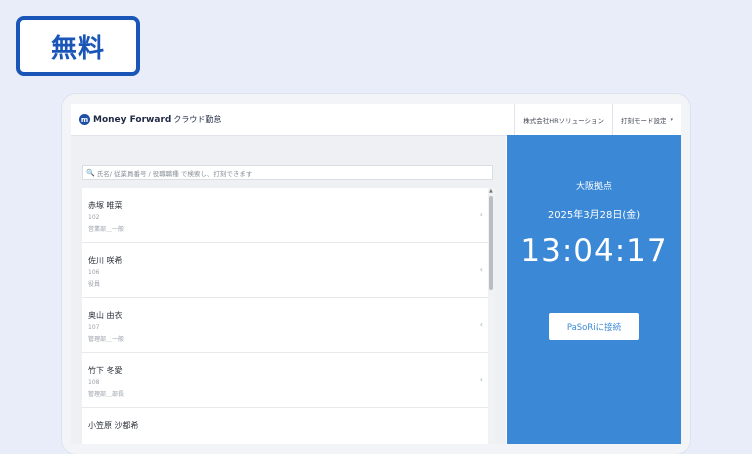  I want to click on employee-row: 佐川 咲希 106 役員 ‹, so click(285, 270).